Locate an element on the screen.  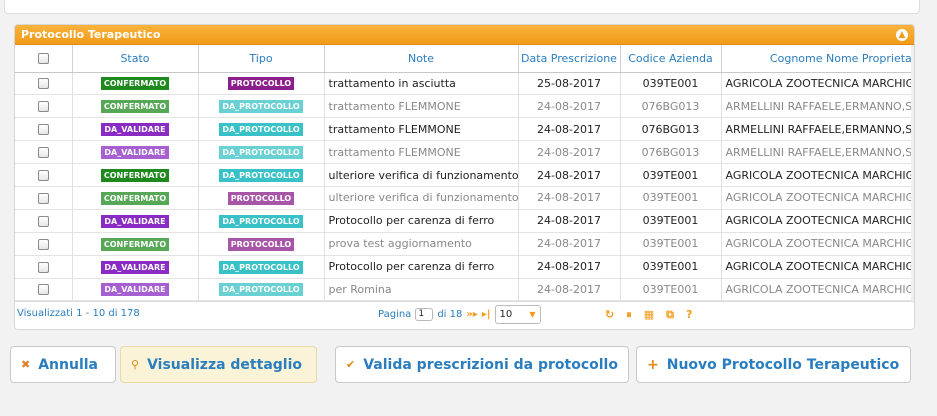
note-cell: prova test aggiornamento is located at coordinates (421, 244).